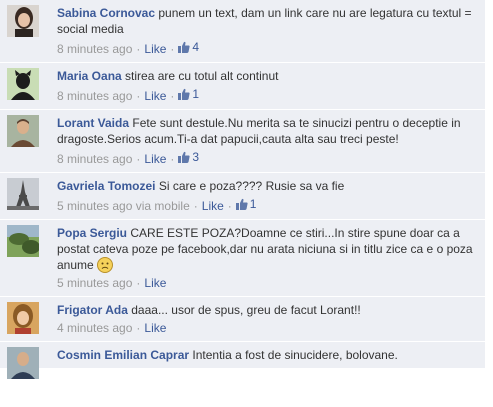  I want to click on comment-author: Frigator Ada, so click(92, 310).